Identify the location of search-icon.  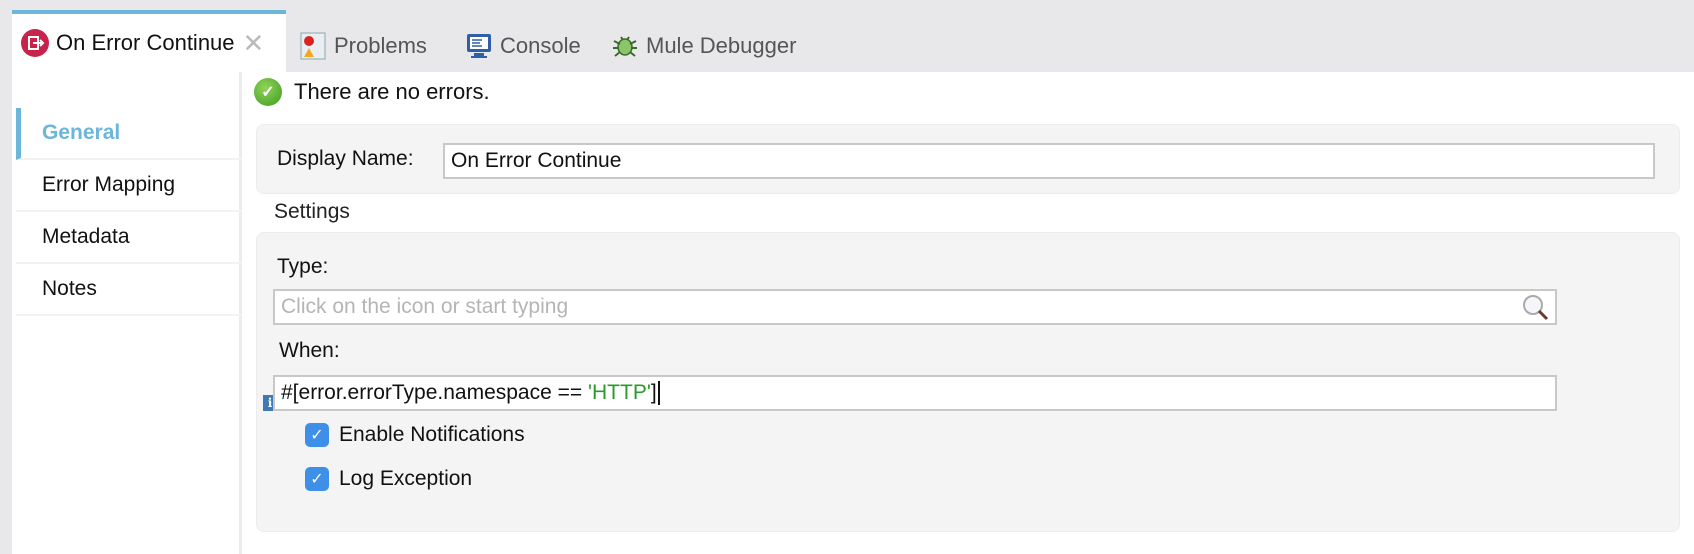
(1536, 311).